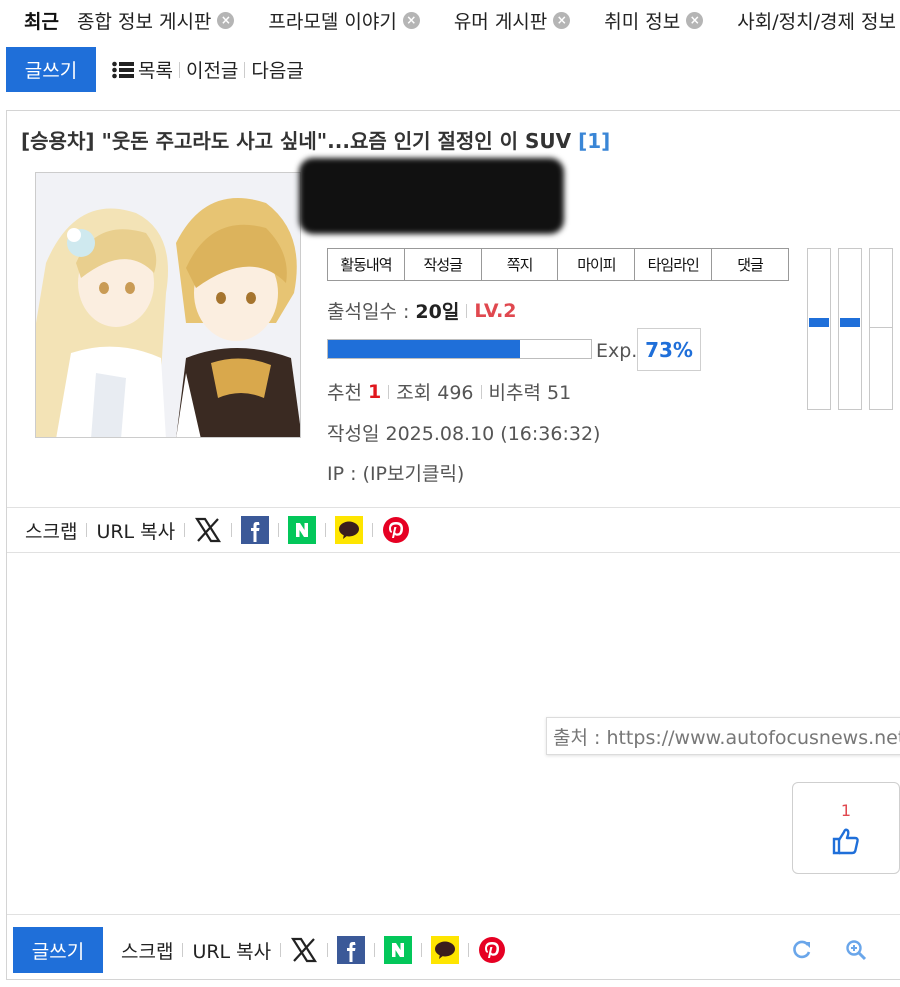  What do you see at coordinates (344, 393) in the screenshot?
I see `recommend-label: 추천` at bounding box center [344, 393].